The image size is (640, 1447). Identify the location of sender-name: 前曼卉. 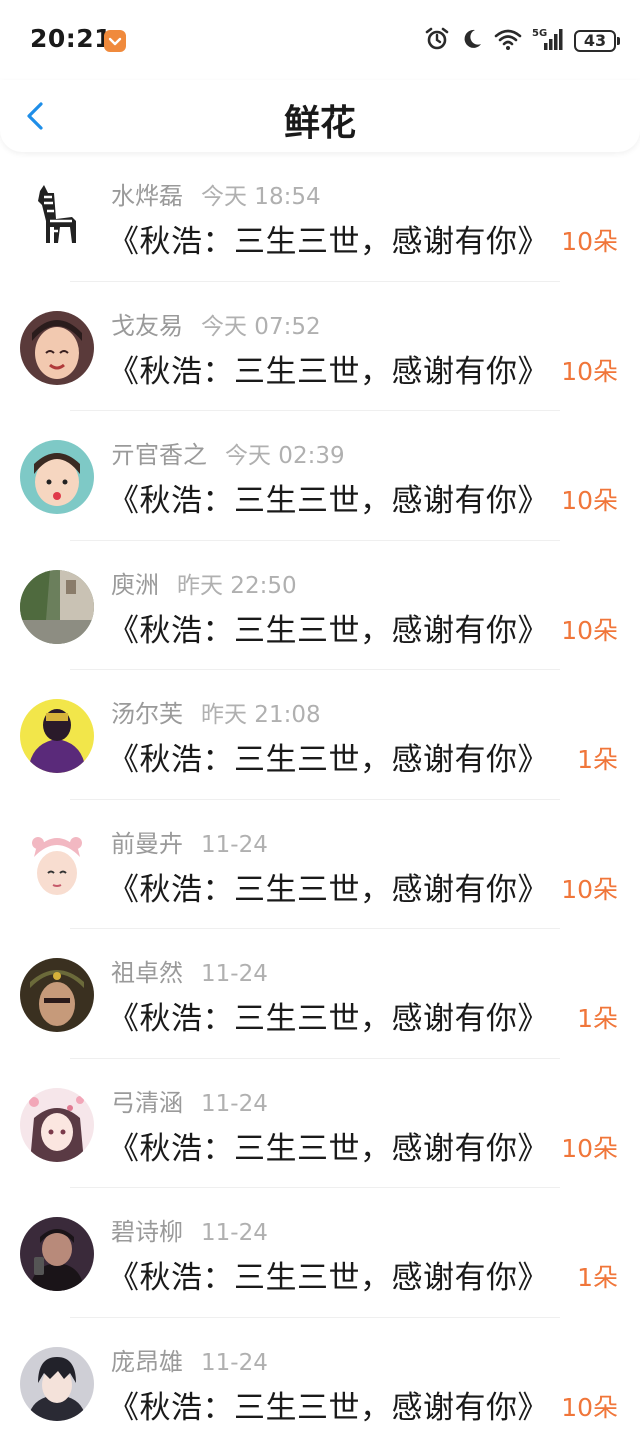
(147, 844).